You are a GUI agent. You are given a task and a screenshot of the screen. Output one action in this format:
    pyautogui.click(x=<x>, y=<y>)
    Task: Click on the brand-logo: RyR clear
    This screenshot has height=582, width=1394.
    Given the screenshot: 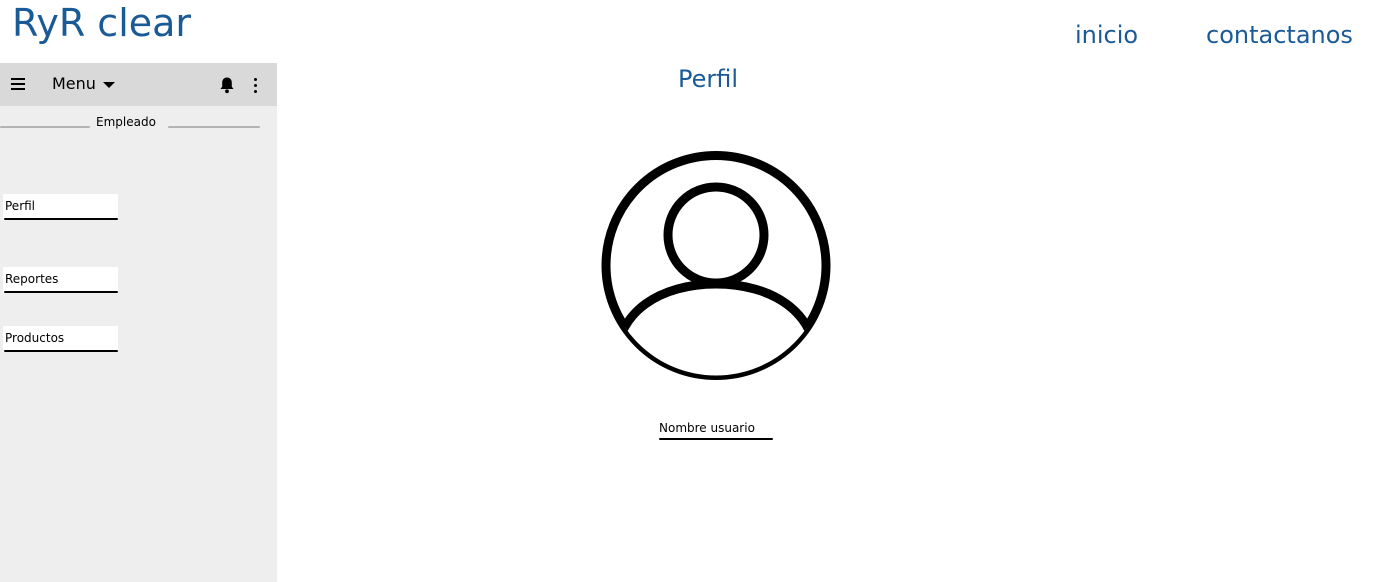 What is the action you would take?
    pyautogui.click(x=102, y=23)
    